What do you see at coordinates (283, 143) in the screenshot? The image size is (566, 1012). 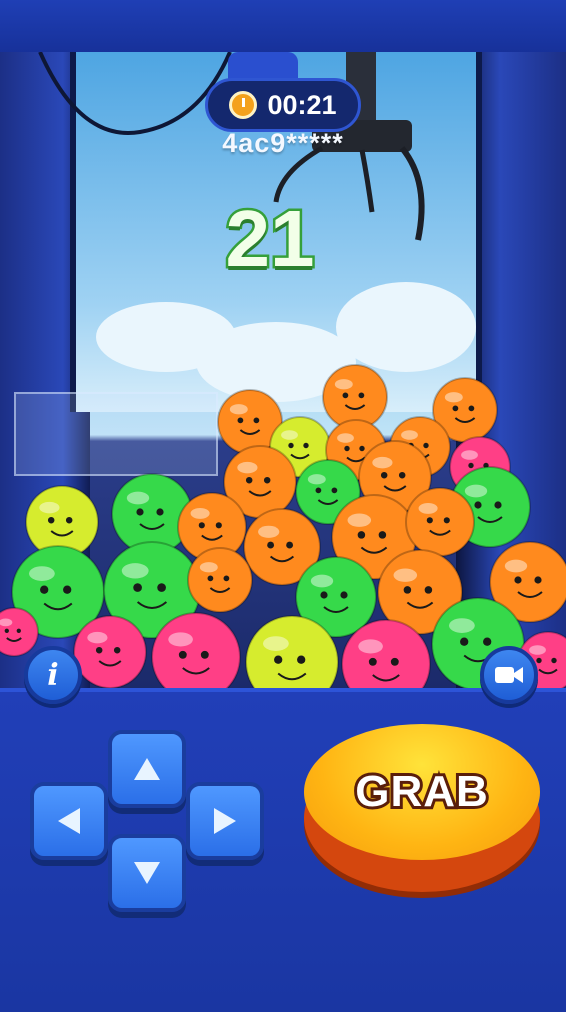 I see `player-id-label: 4ac9*****` at bounding box center [283, 143].